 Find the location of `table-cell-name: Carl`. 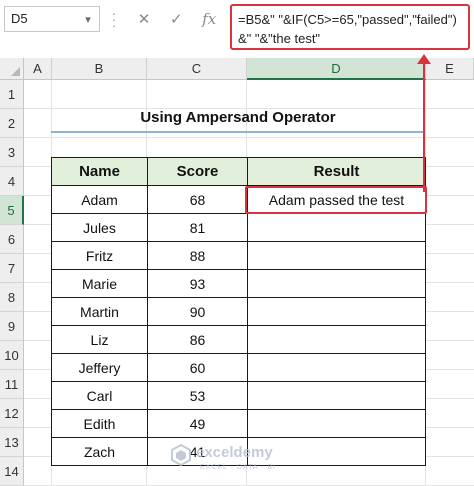

table-cell-name: Carl is located at coordinates (99, 395).